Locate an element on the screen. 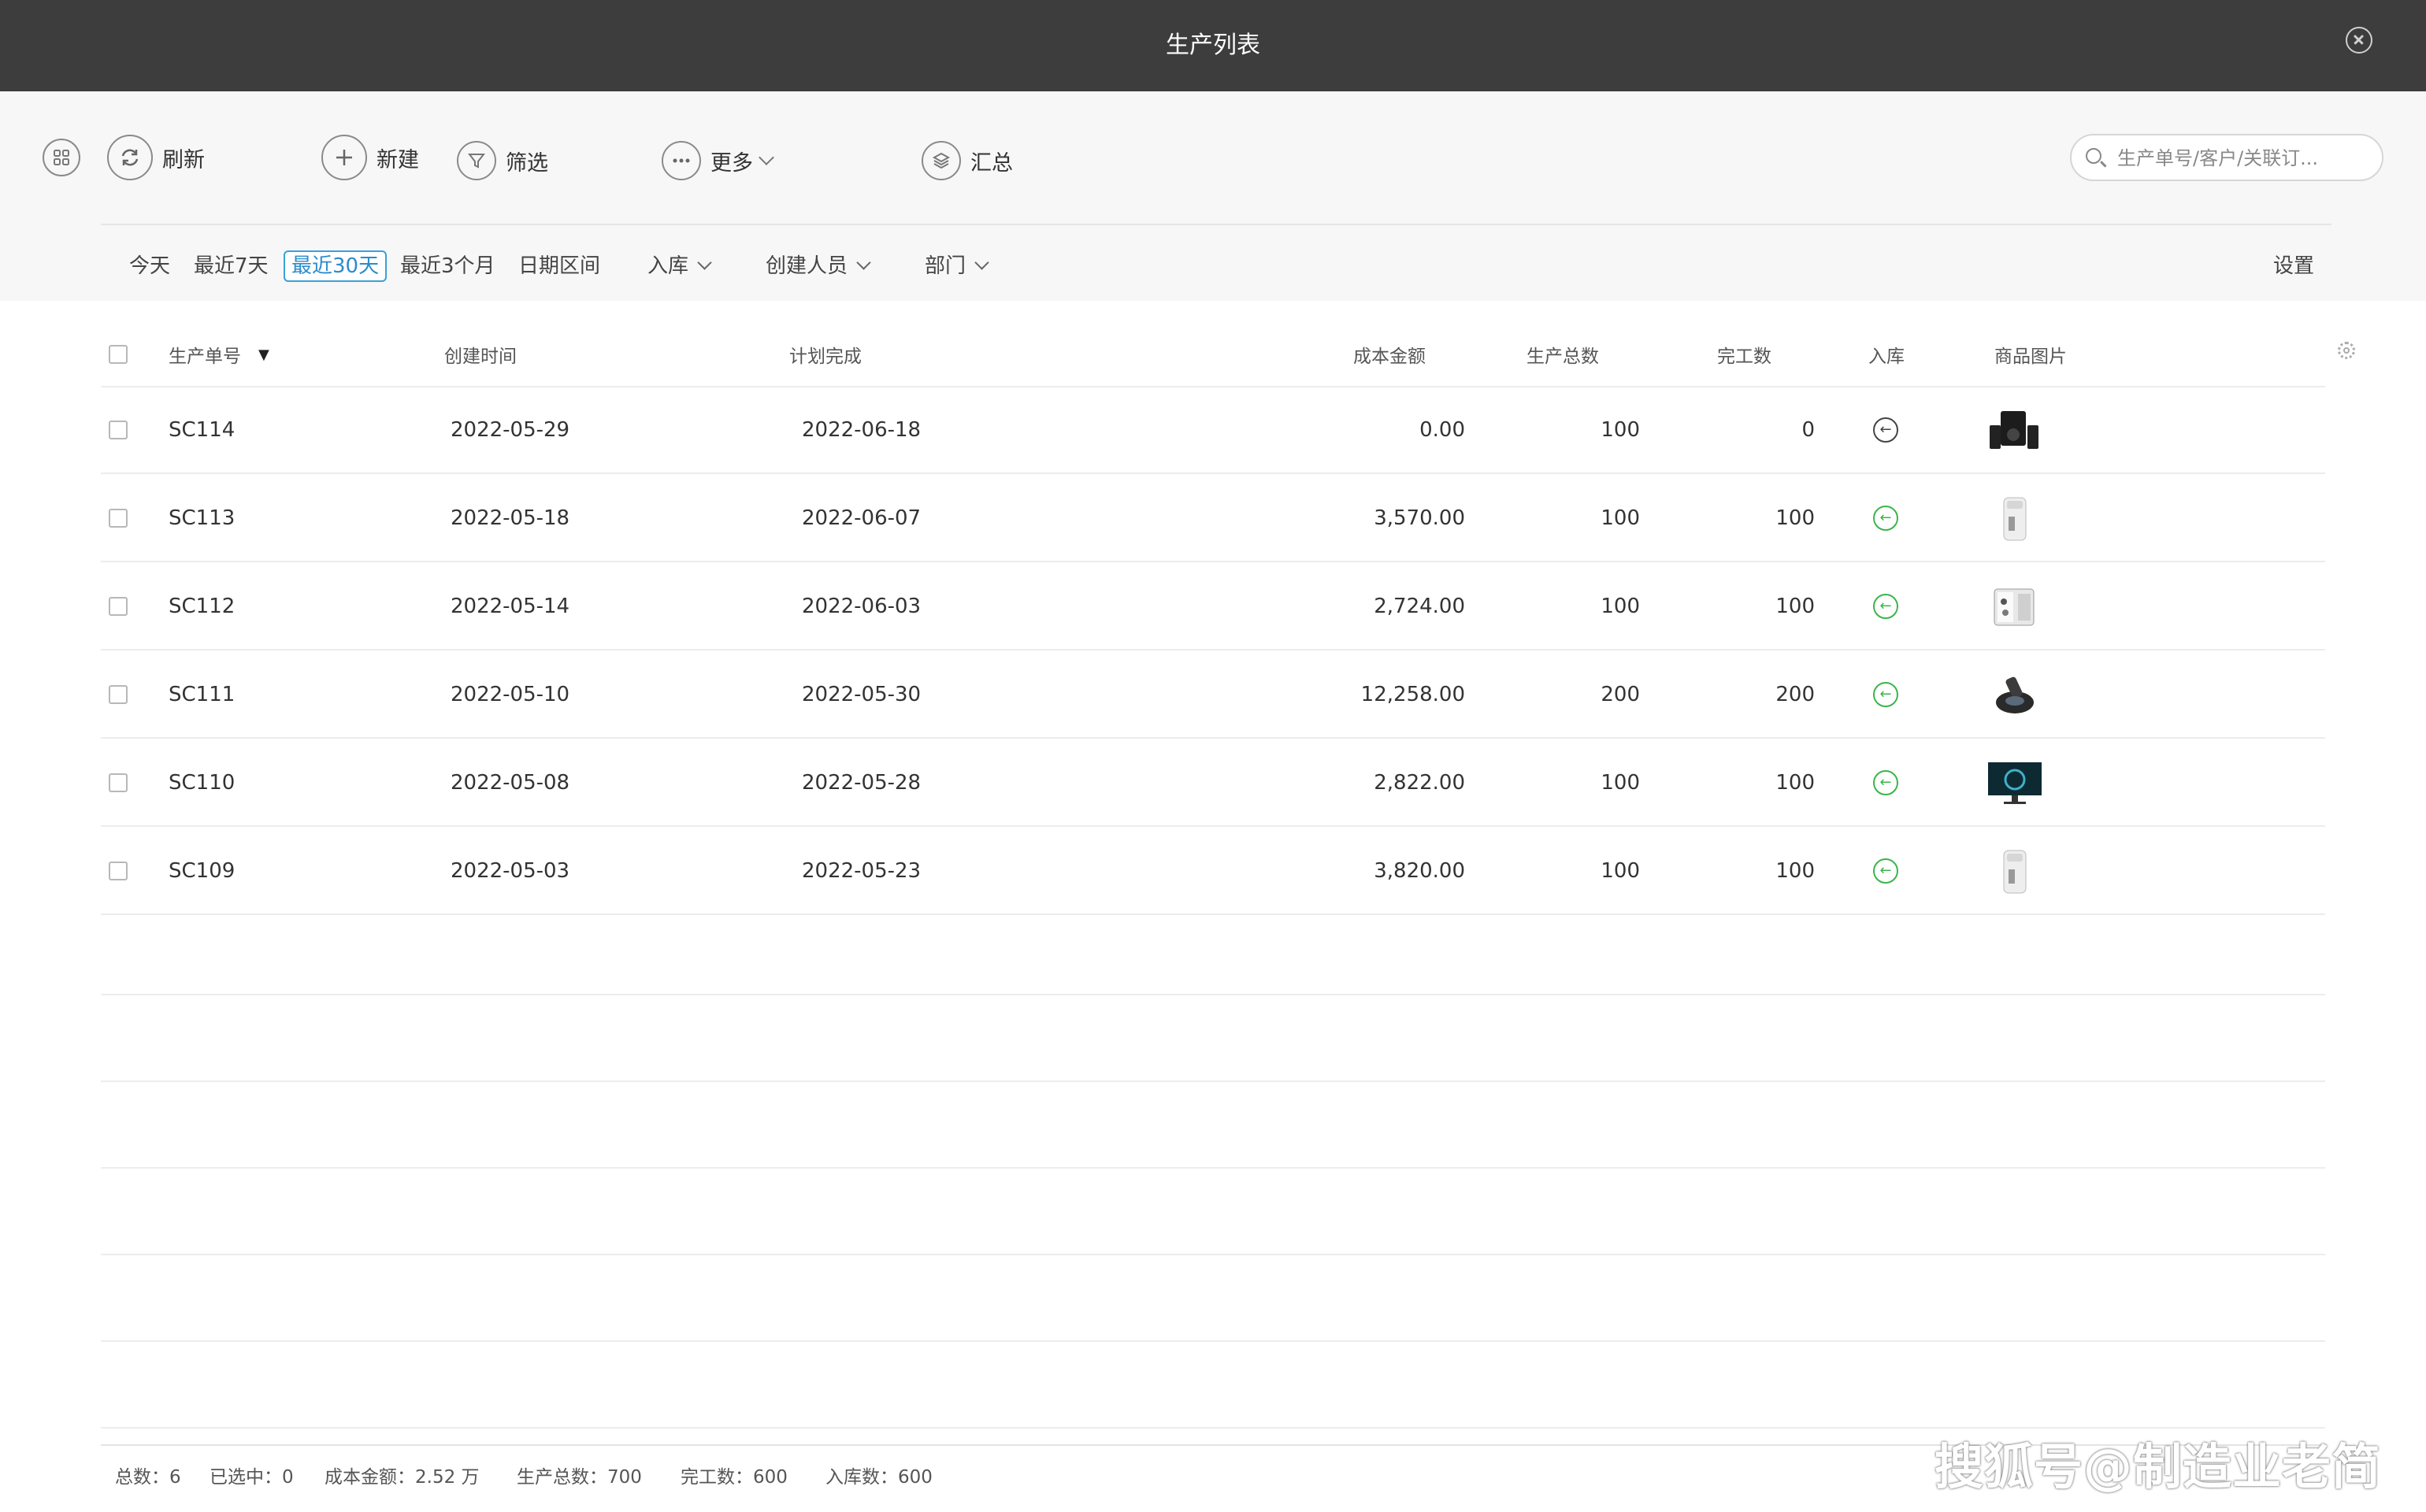 The width and height of the screenshot is (2426, 1512). table-row: SC114 2022-05-29 2022-06-18 0.00 100 0 ← is located at coordinates (1213, 430).